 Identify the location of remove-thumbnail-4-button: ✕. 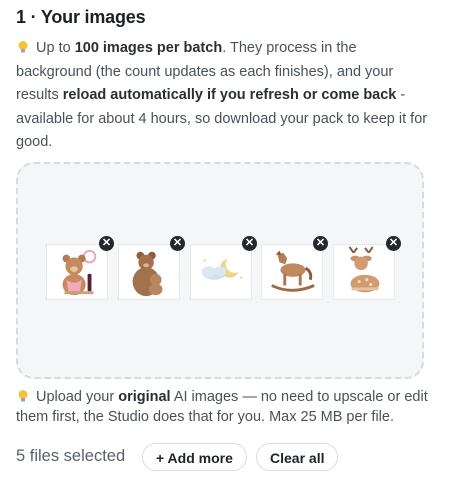
(320, 243).